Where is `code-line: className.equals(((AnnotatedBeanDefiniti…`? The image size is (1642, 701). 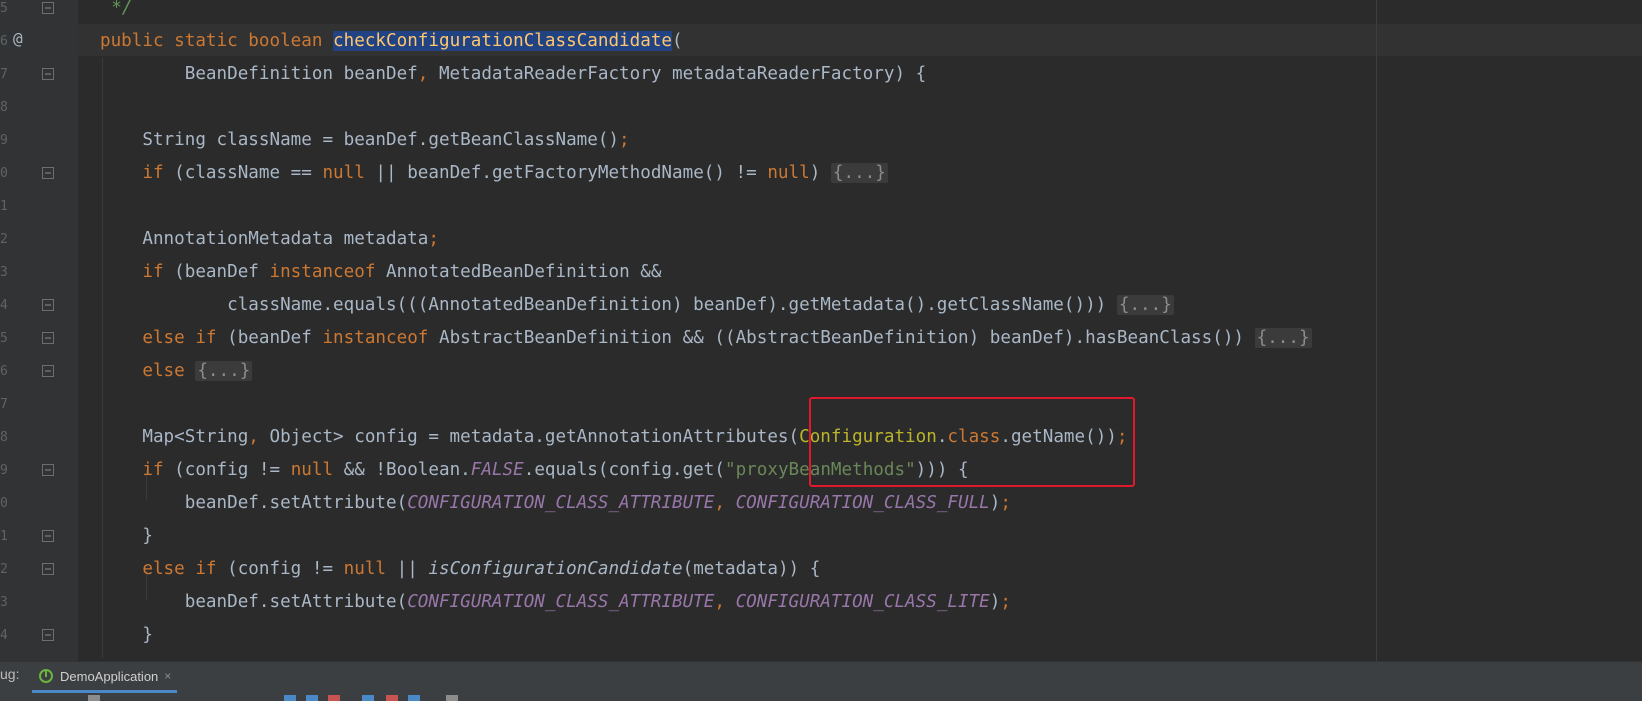 code-line: className.equals(((AnnotatedBeanDefiniti… is located at coordinates (637, 305).